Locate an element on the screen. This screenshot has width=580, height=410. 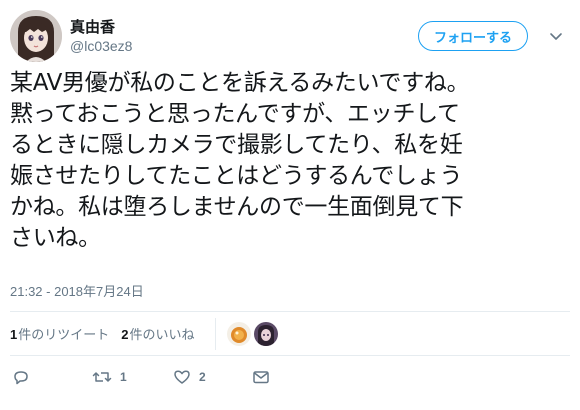
retweets-label: 件のリツイート is located at coordinates (64, 334).